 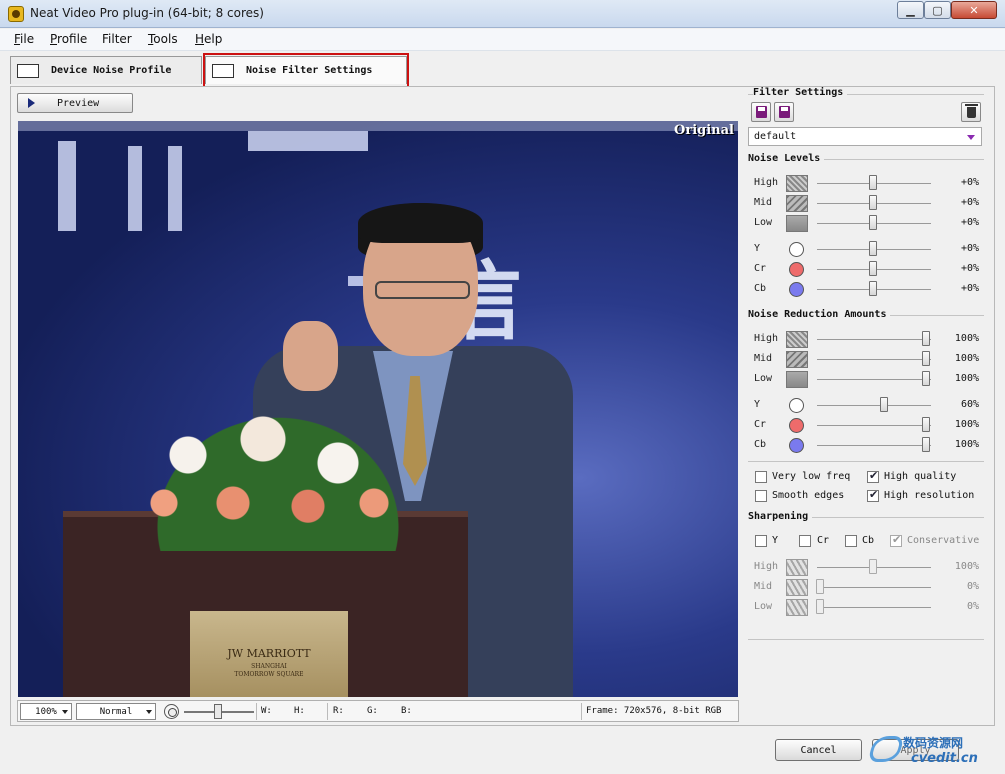 What do you see at coordinates (920, 476) in the screenshot?
I see `high-quality-label: High quality` at bounding box center [920, 476].